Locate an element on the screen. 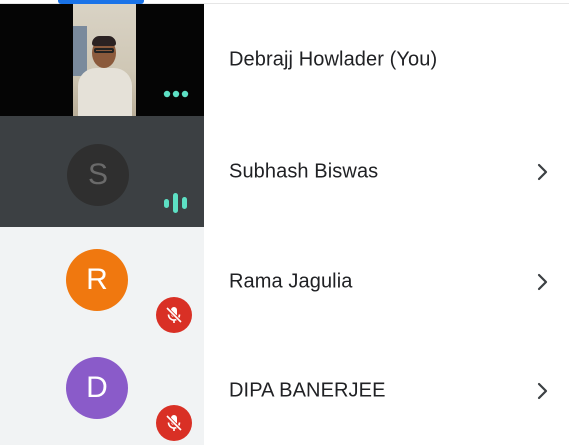 The height and width of the screenshot is (445, 569). avatar-tile: S is located at coordinates (102, 171).